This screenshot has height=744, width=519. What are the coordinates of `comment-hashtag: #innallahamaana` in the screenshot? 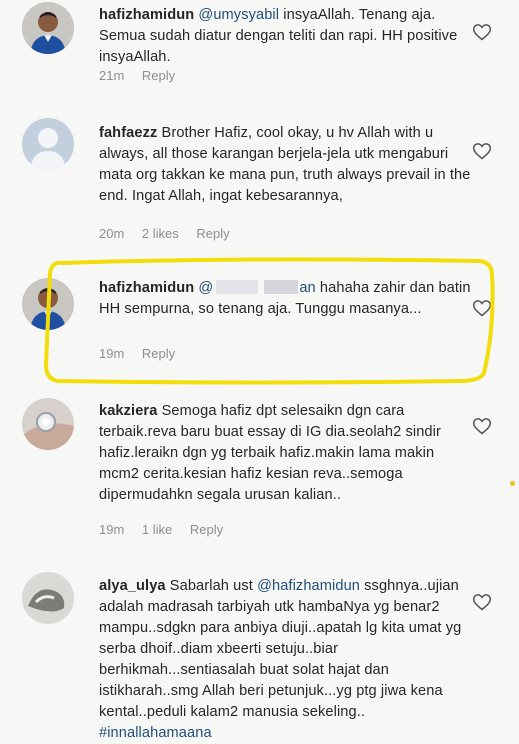 It's located at (155, 733).